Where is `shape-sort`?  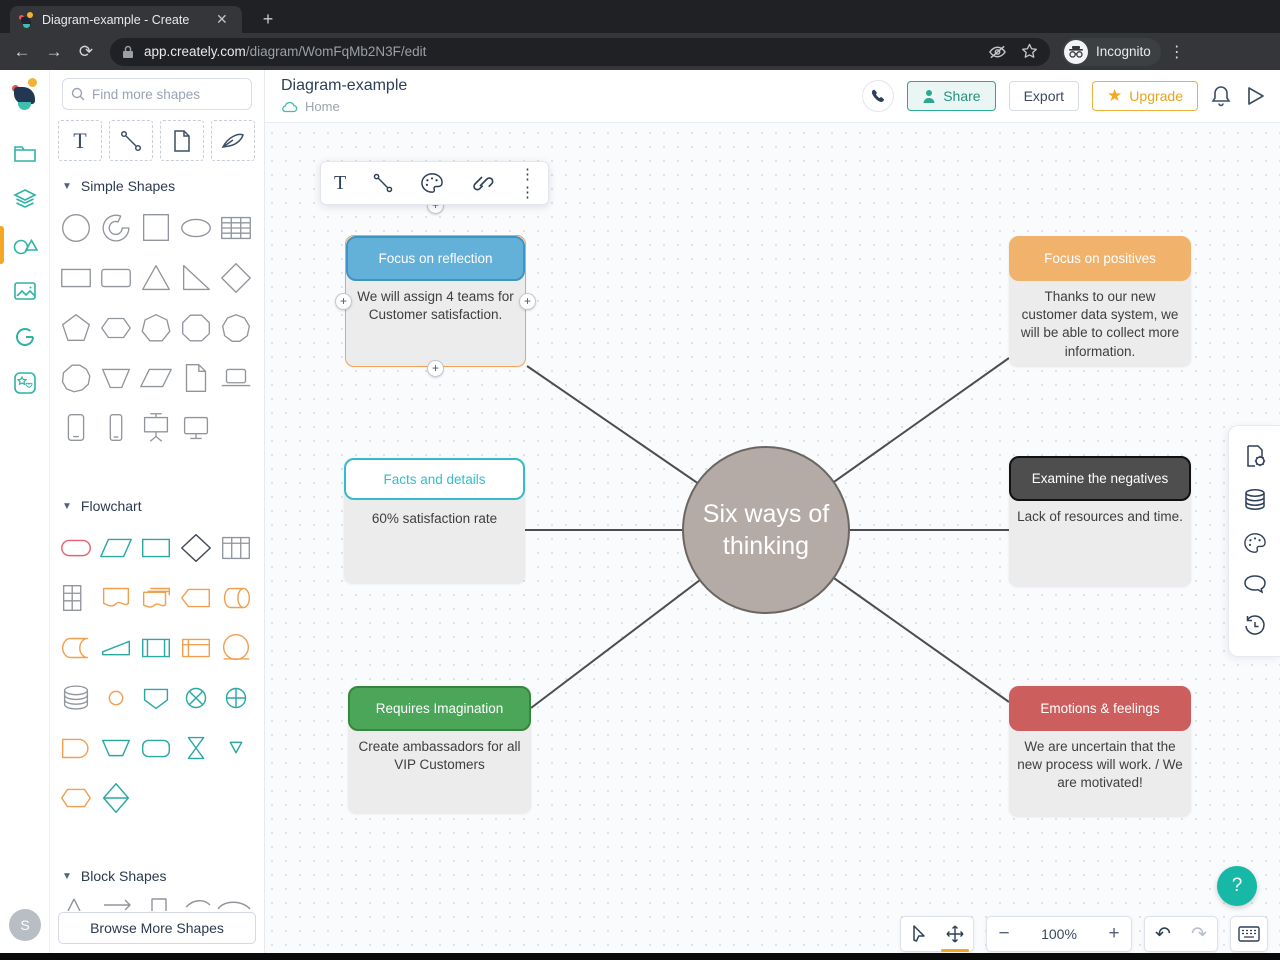
shape-sort is located at coordinates (116, 798).